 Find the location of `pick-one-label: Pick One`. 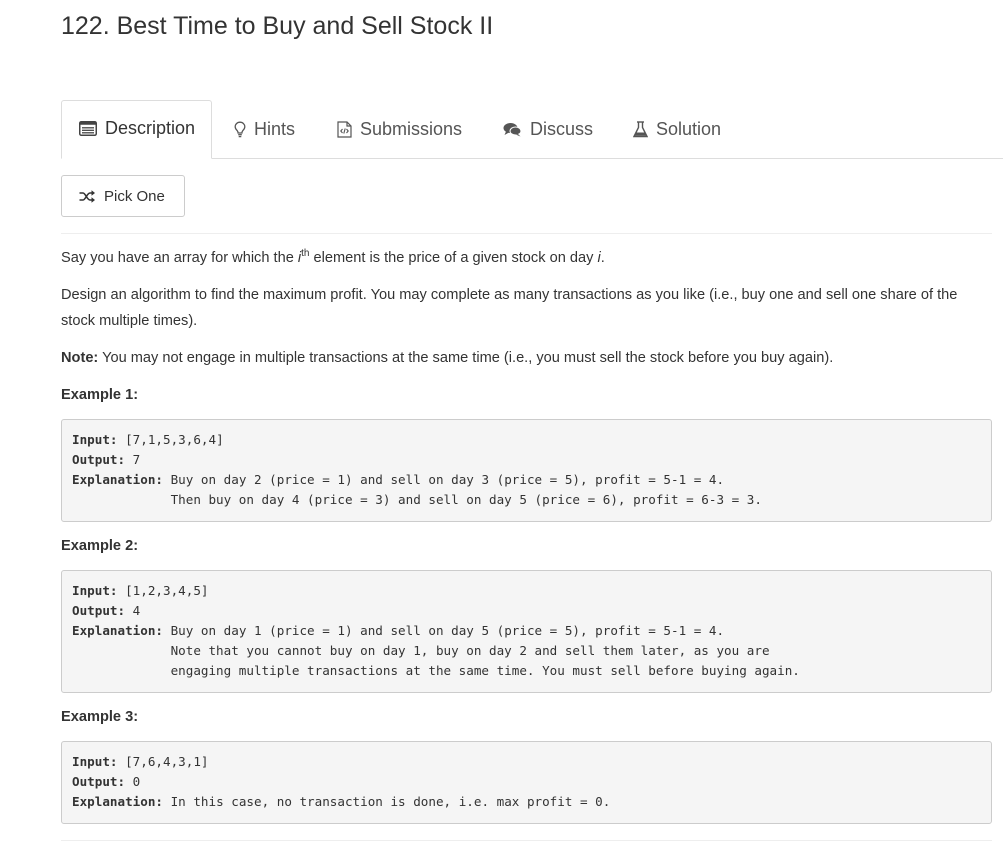

pick-one-label: Pick One is located at coordinates (134, 196).